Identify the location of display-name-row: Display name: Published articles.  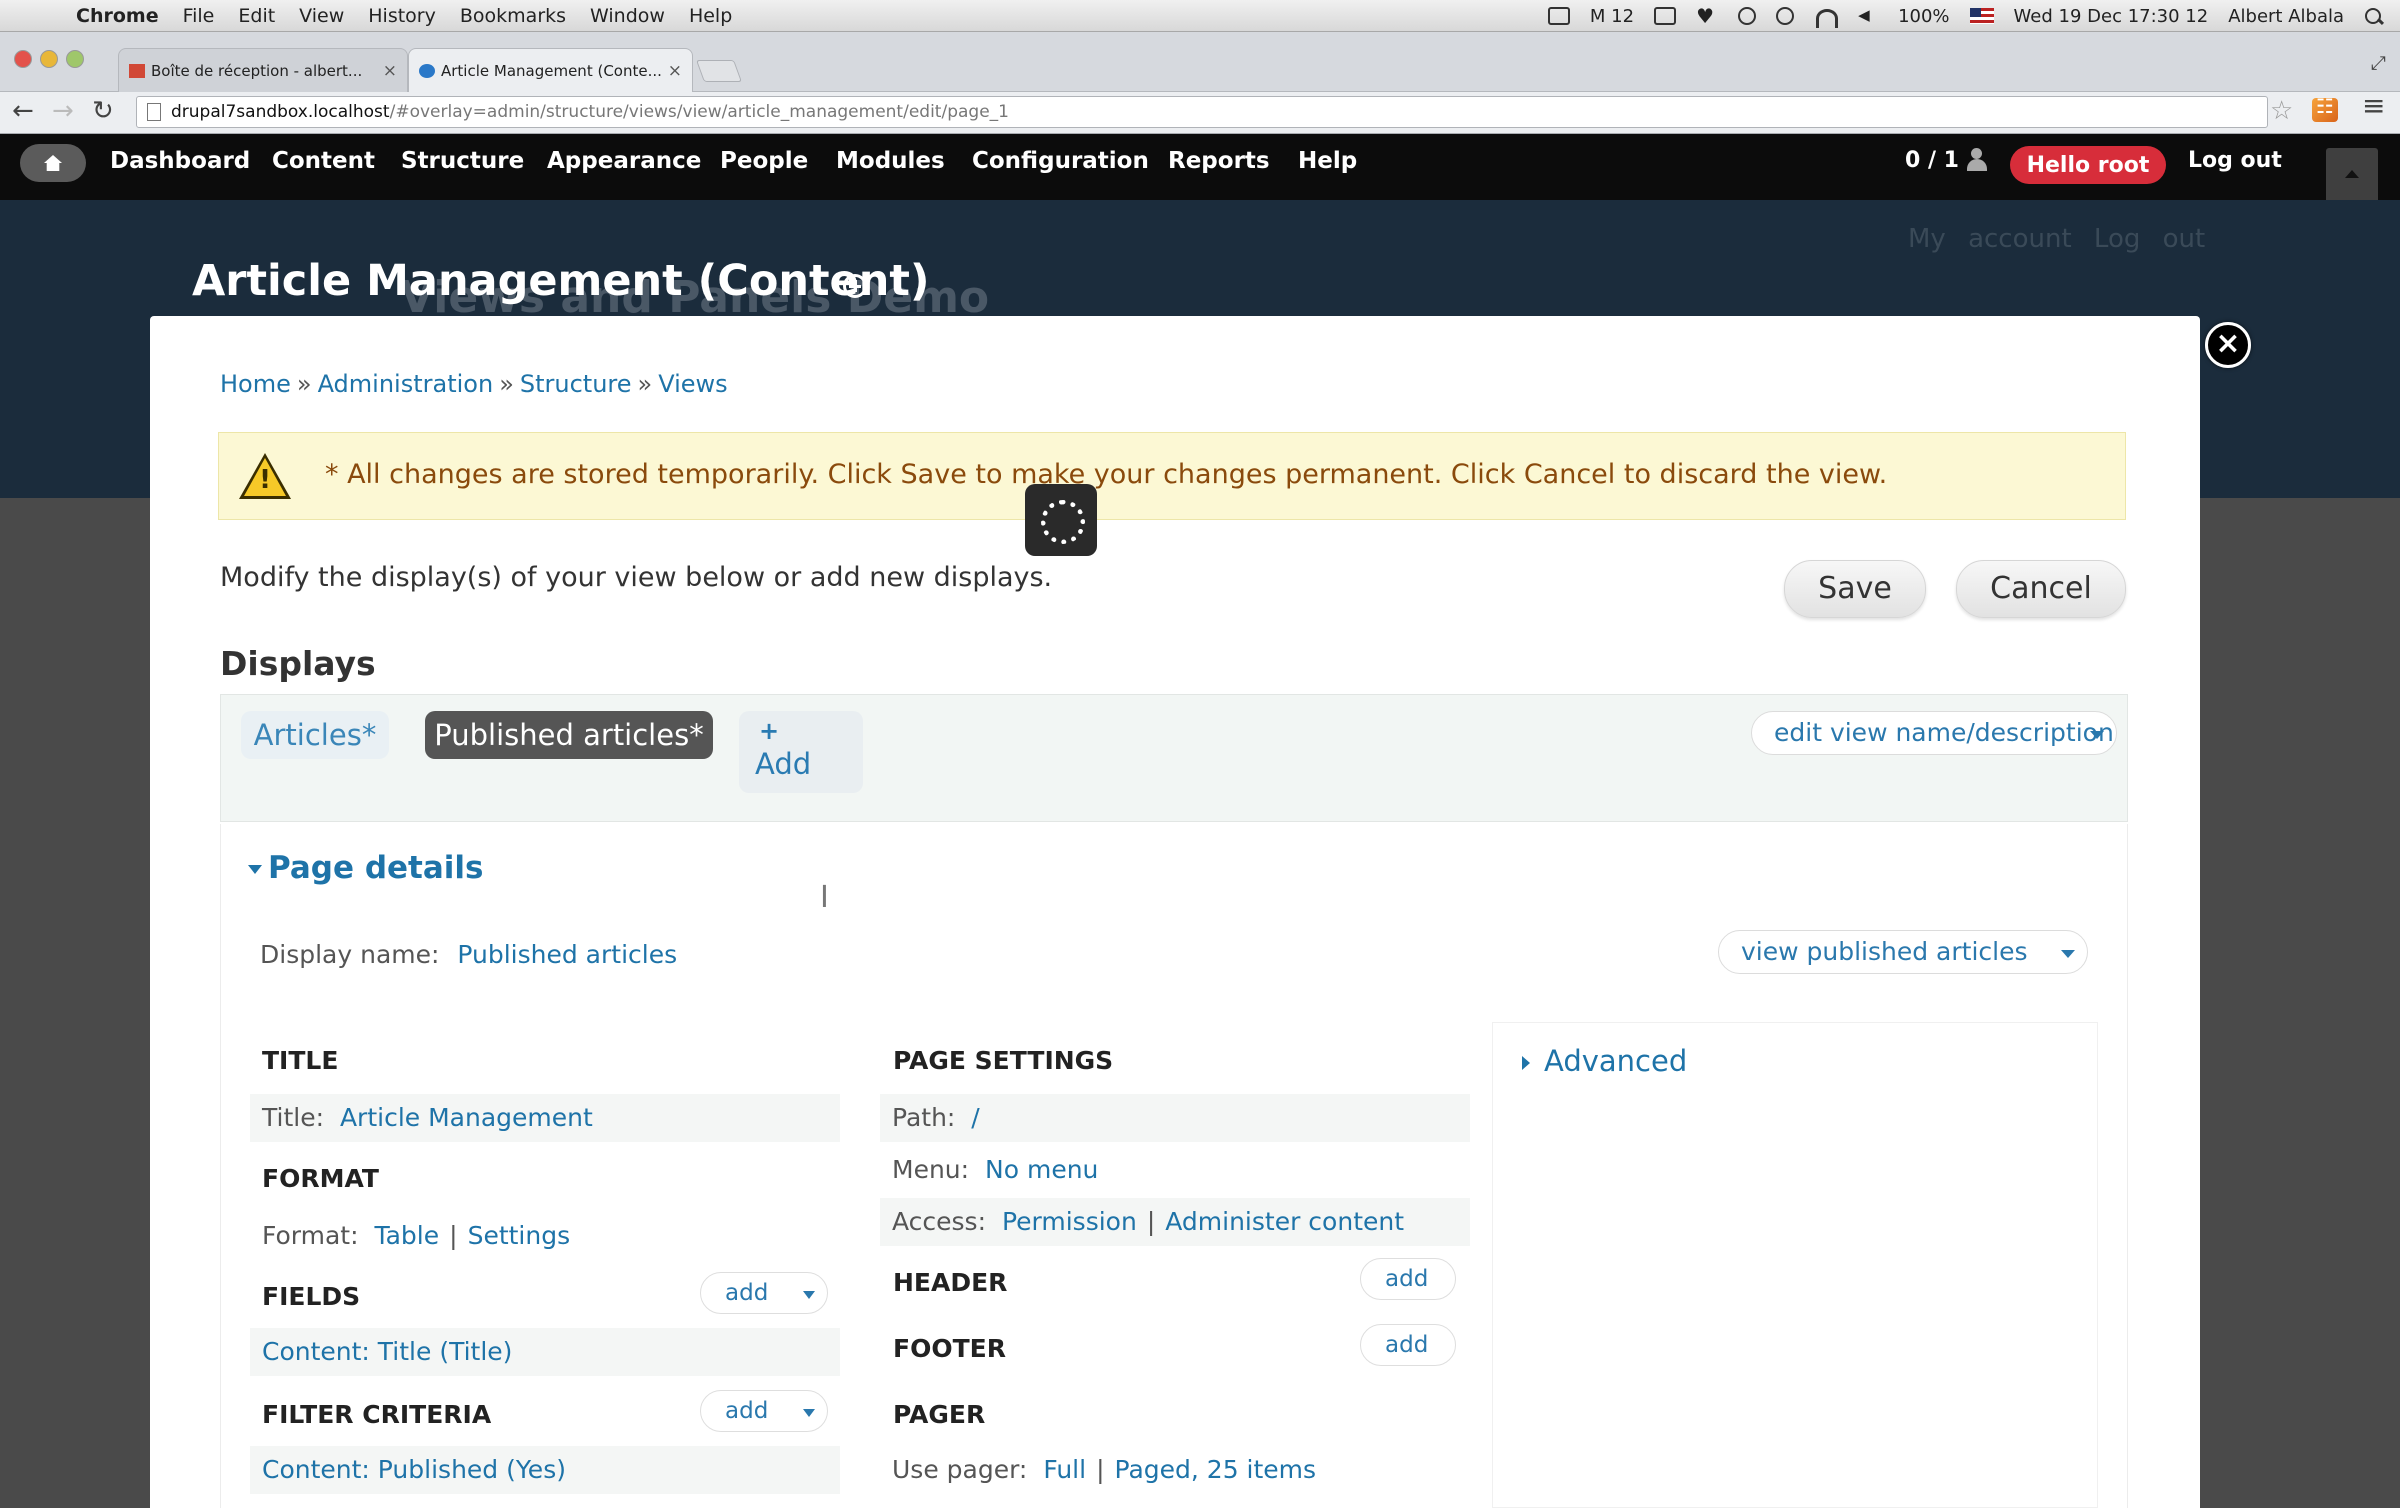
(468, 954).